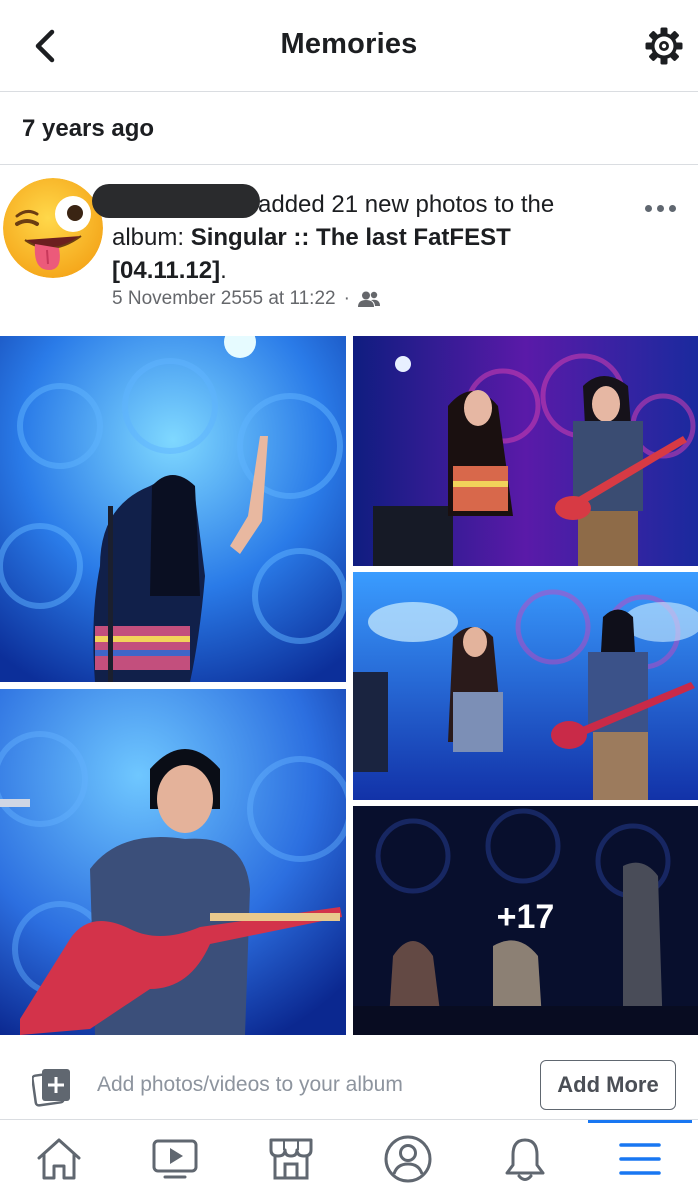  What do you see at coordinates (648, 208) in the screenshot?
I see `more-horizontal-icon` at bounding box center [648, 208].